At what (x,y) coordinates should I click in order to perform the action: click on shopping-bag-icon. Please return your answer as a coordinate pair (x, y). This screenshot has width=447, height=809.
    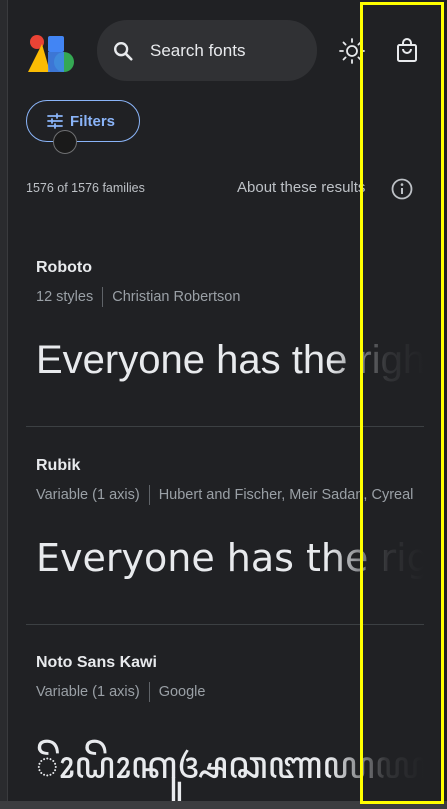
    Looking at the image, I should click on (407, 51).